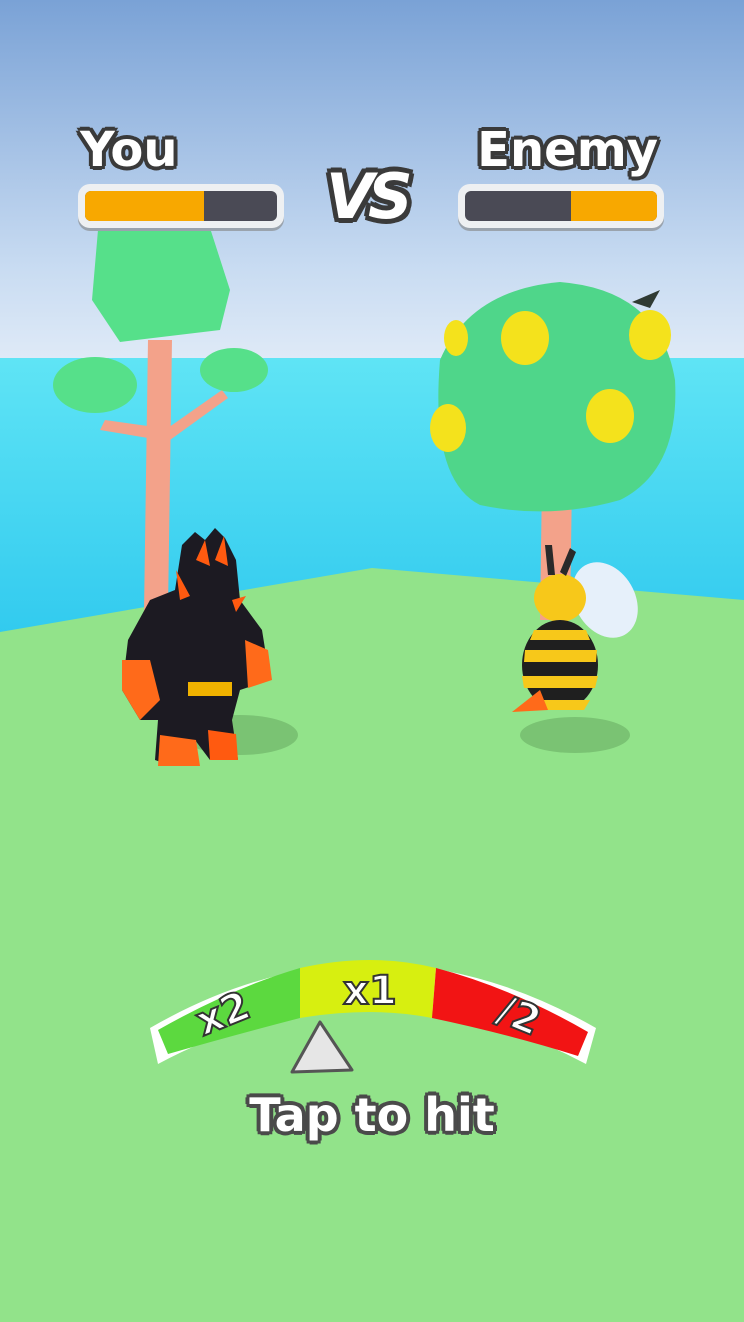 The height and width of the screenshot is (1322, 744). Describe the element at coordinates (567, 150) in the screenshot. I see `enemy-label: Enemy` at that location.